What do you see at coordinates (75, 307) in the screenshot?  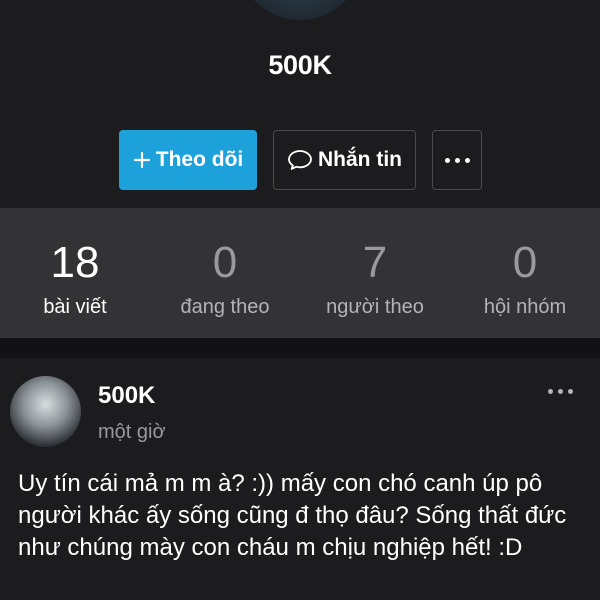 I see `stat-label: bài viết` at bounding box center [75, 307].